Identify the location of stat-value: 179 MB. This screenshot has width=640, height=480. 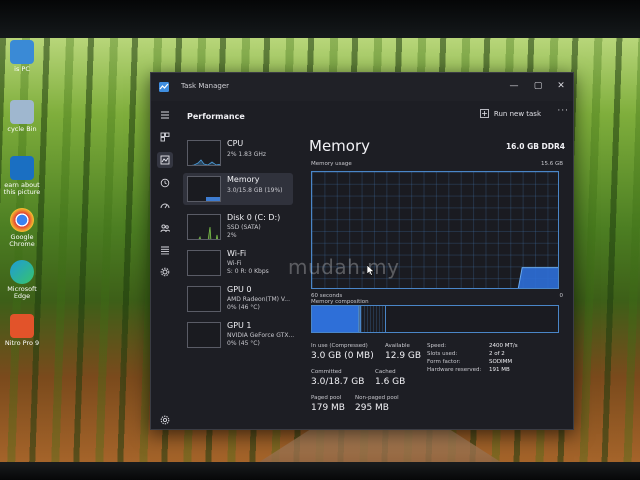
(328, 408).